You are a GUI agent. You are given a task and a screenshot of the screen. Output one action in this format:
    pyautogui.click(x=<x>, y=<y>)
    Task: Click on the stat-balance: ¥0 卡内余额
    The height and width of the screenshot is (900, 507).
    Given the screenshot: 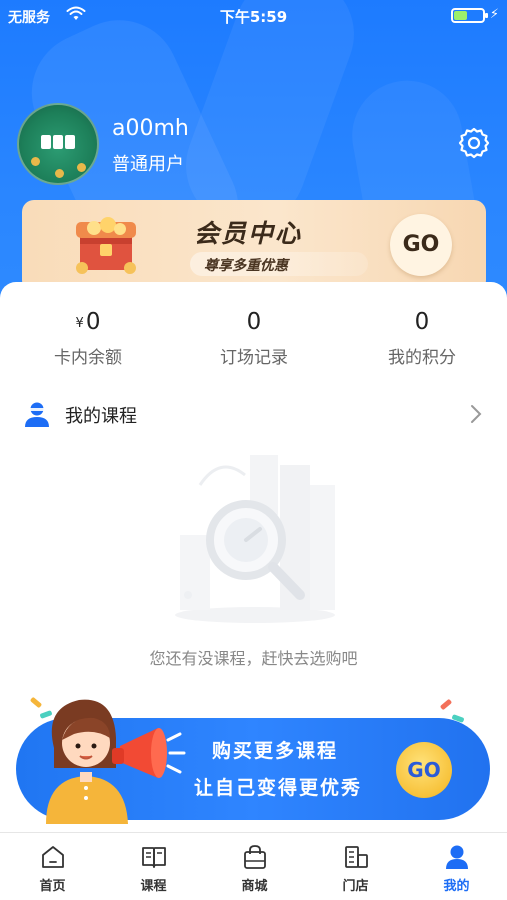 What is the action you would take?
    pyautogui.click(x=88, y=336)
    